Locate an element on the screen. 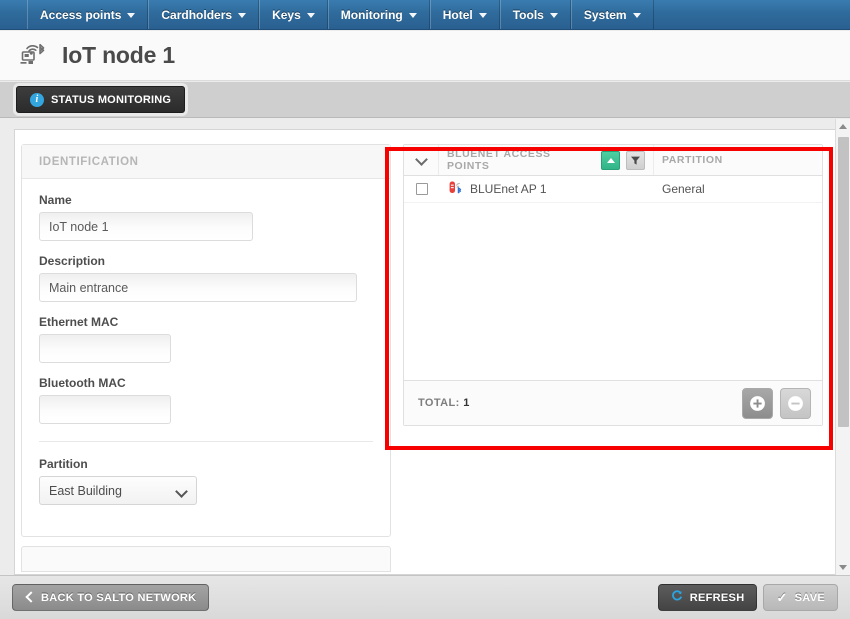 This screenshot has height=619, width=850. nav-item-monitoring: Monitoring is located at coordinates (378, 14).